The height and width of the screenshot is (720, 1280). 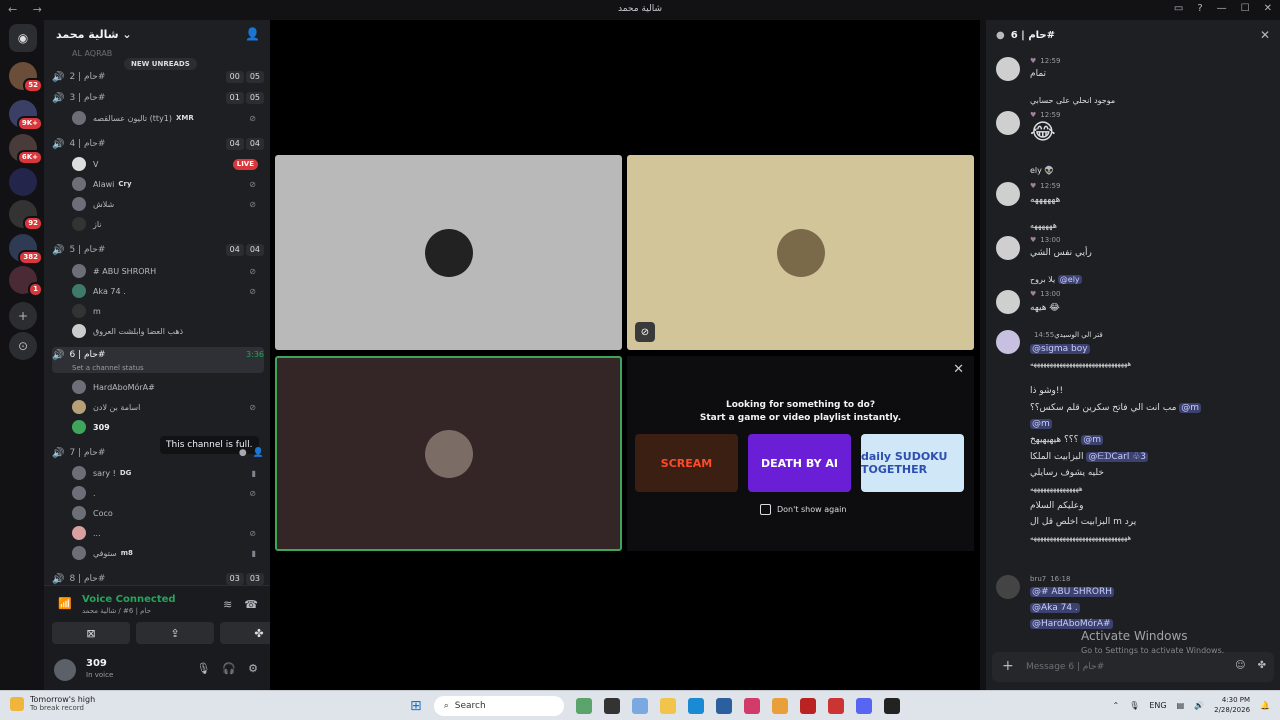 I want to click on discord-taskbar-icon, so click(x=863, y=706).